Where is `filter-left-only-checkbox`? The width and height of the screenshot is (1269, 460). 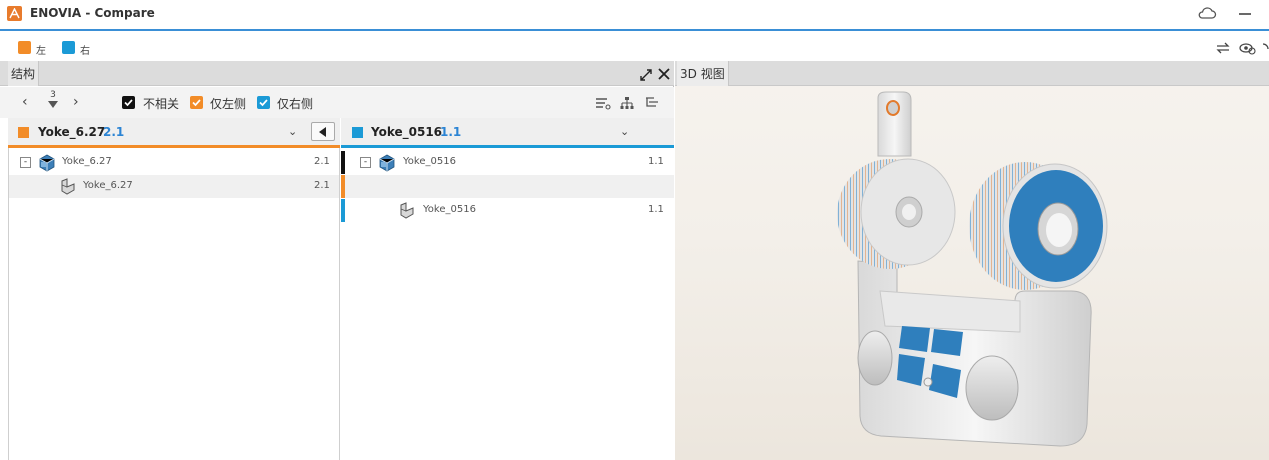
filter-left-only-checkbox is located at coordinates (196, 102).